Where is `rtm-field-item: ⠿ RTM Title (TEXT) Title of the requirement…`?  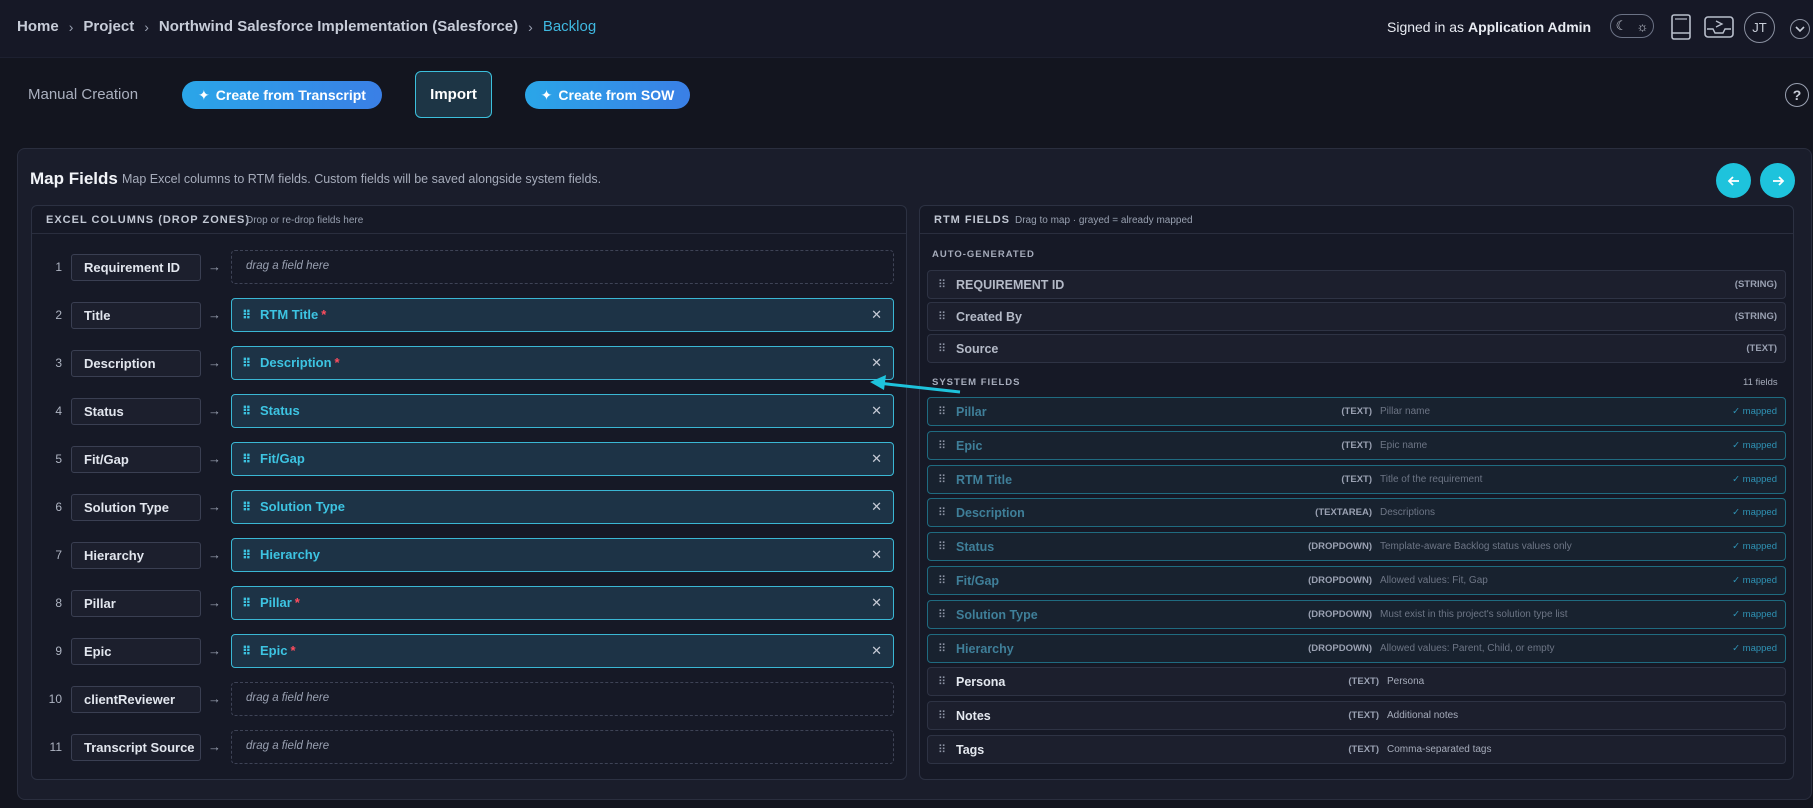 rtm-field-item: ⠿ RTM Title (TEXT) Title of the requirement… is located at coordinates (1356, 479).